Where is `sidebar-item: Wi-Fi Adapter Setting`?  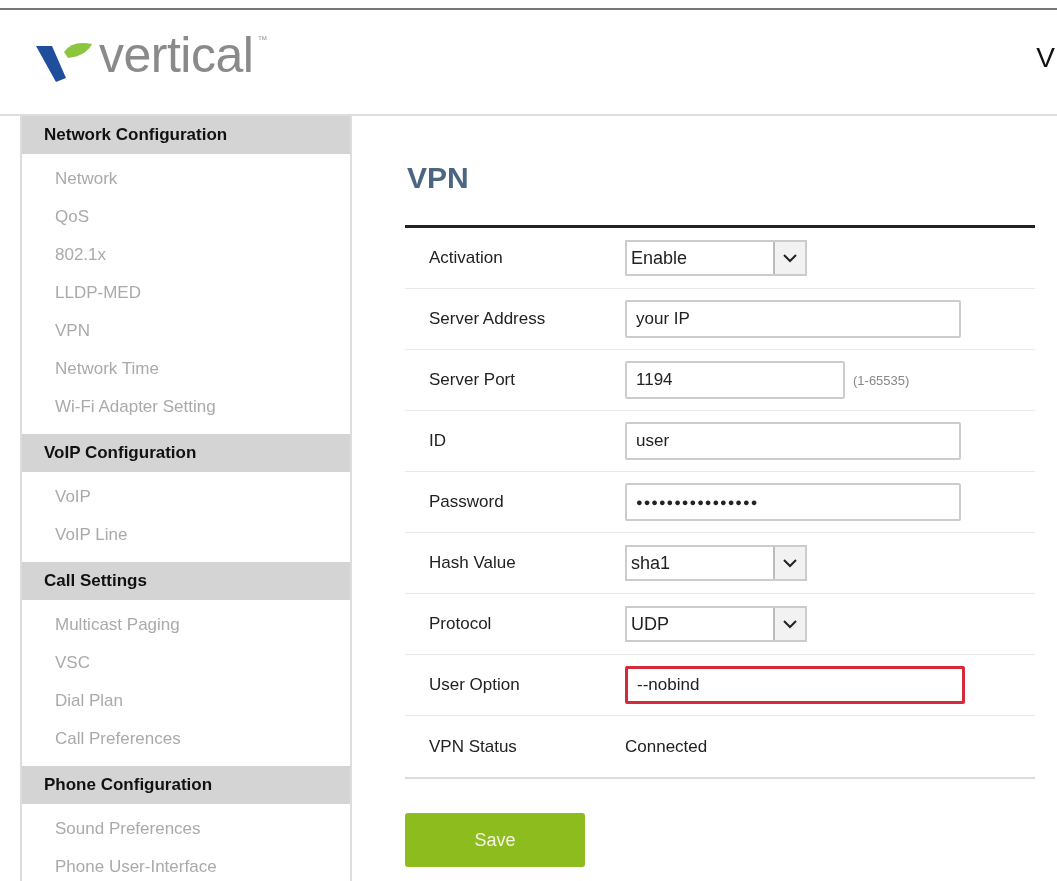
sidebar-item: Wi-Fi Adapter Setting is located at coordinates (186, 407).